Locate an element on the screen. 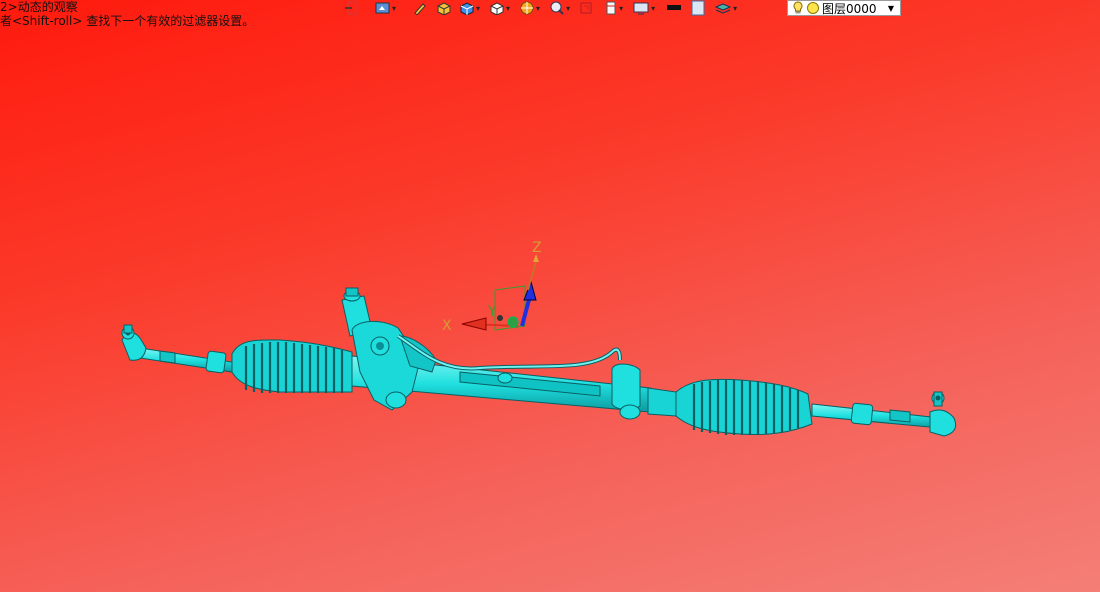 The height and width of the screenshot is (592, 1100). axis-z-label: Z is located at coordinates (537, 248).